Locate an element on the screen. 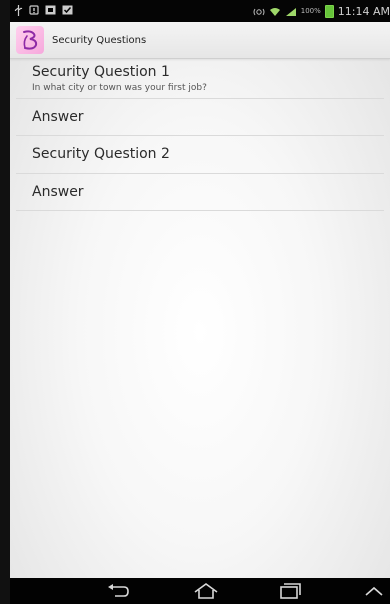  navigation-bar is located at coordinates (200, 591).